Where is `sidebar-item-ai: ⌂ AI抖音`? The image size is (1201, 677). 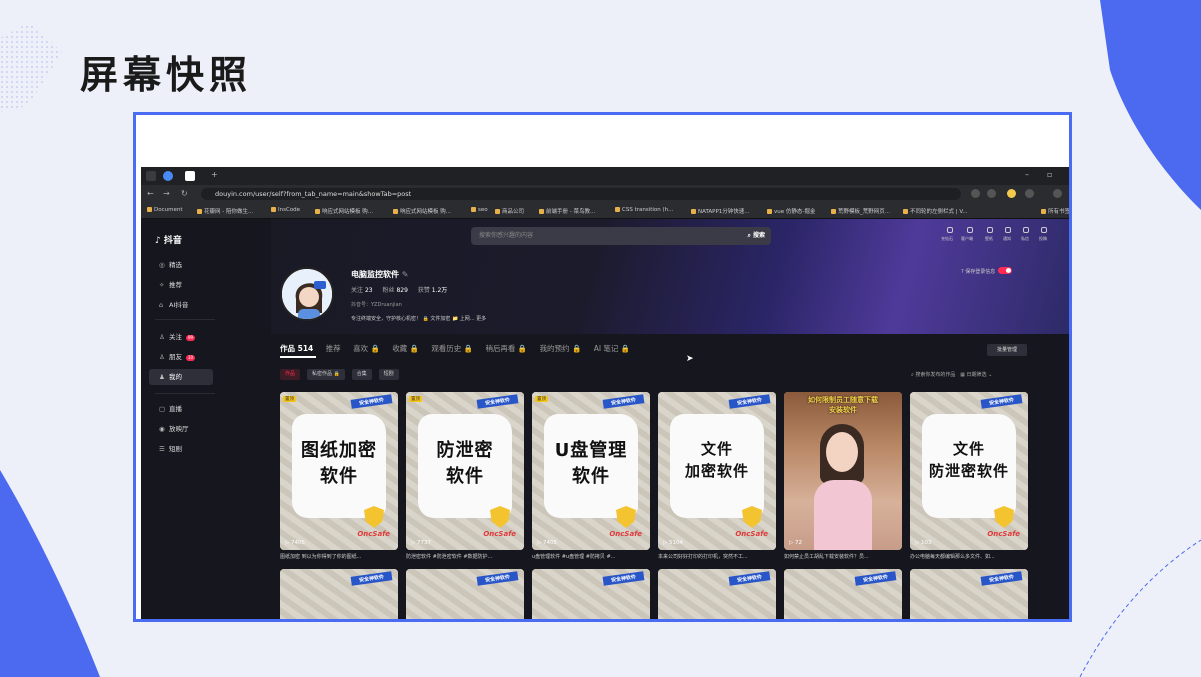 sidebar-item-ai: ⌂ AI抖音 is located at coordinates (181, 305).